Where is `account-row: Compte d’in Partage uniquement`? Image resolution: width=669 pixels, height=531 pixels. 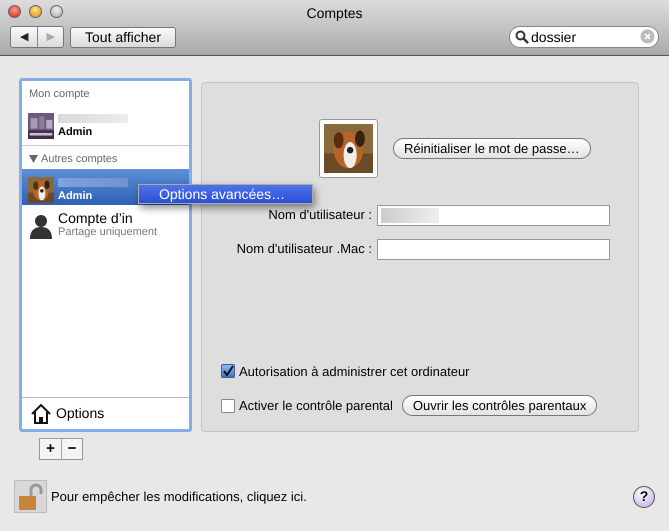 account-row: Compte d’in Partage uniquement is located at coordinates (105, 223).